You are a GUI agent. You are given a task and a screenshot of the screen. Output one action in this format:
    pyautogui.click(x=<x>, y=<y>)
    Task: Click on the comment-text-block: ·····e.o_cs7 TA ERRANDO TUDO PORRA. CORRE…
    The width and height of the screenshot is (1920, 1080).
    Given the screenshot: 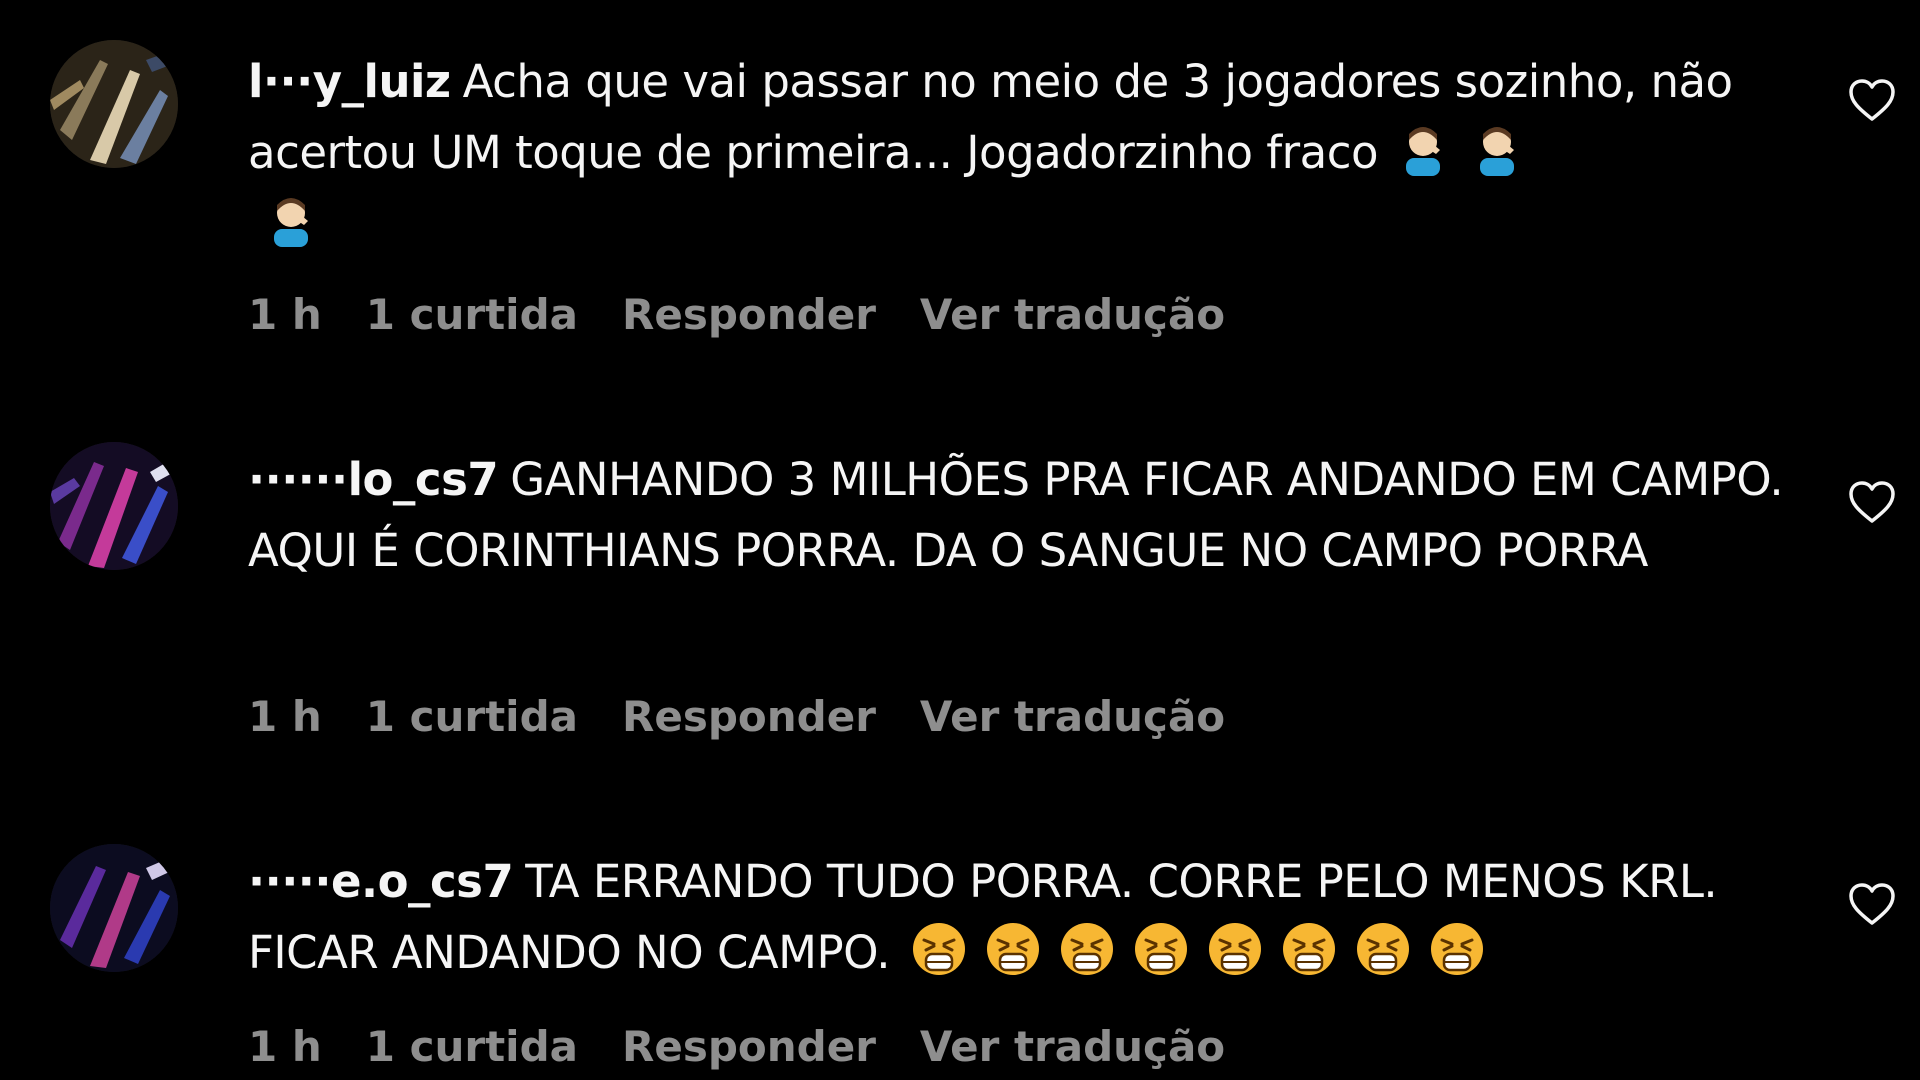 What is the action you would take?
    pyautogui.click(x=1018, y=917)
    